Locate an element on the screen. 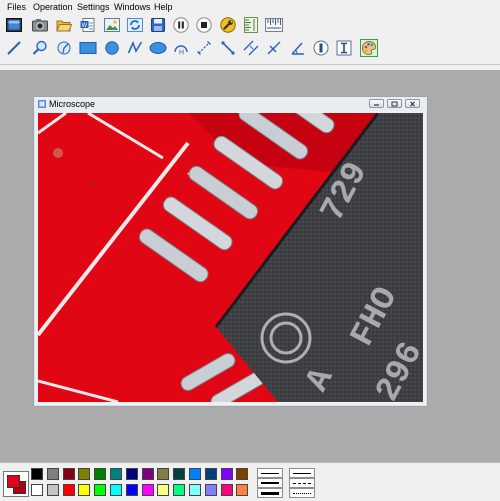 The image size is (500, 501). open-button is located at coordinates (64, 25).